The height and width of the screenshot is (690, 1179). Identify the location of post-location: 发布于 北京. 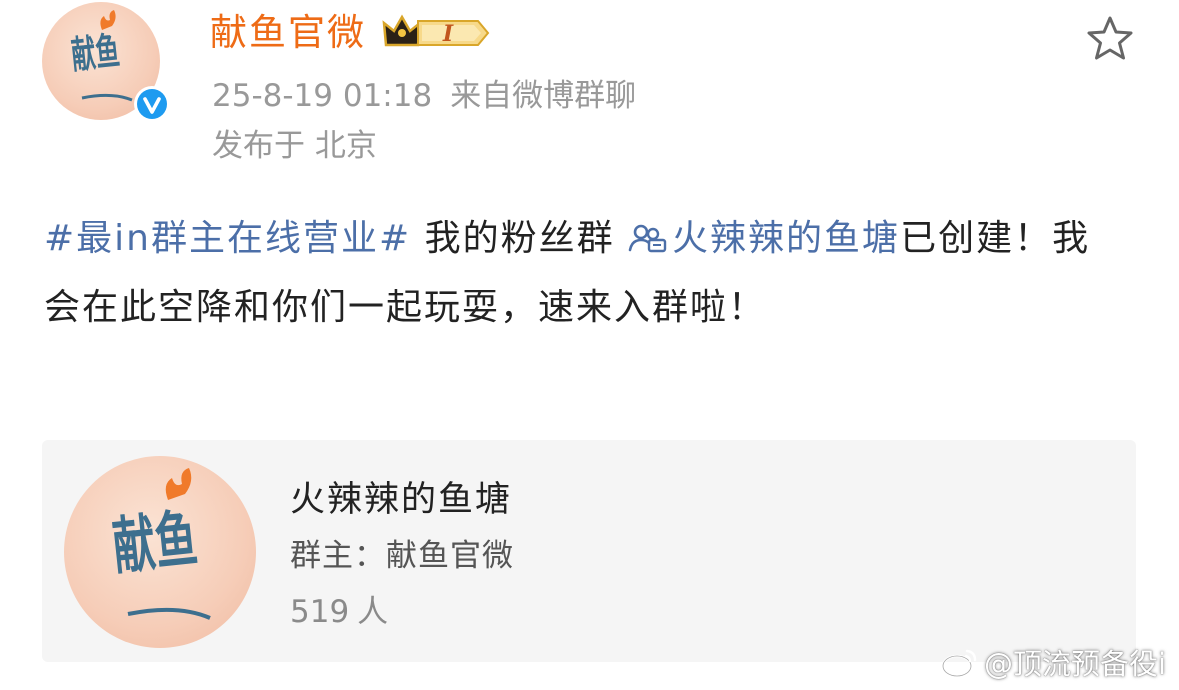
(294, 146).